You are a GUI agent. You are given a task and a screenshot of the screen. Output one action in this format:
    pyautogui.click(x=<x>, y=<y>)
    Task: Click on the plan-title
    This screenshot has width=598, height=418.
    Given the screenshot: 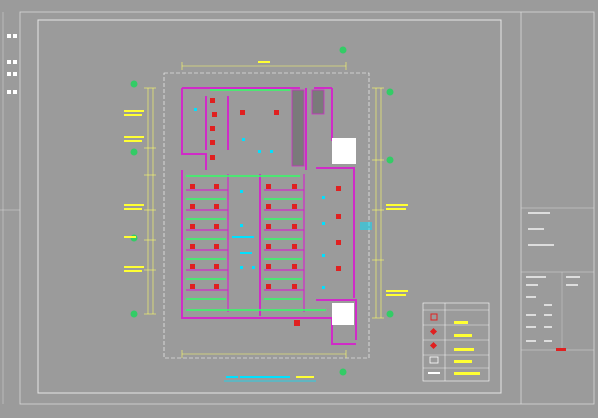 What is the action you would take?
    pyautogui.click(x=270, y=379)
    